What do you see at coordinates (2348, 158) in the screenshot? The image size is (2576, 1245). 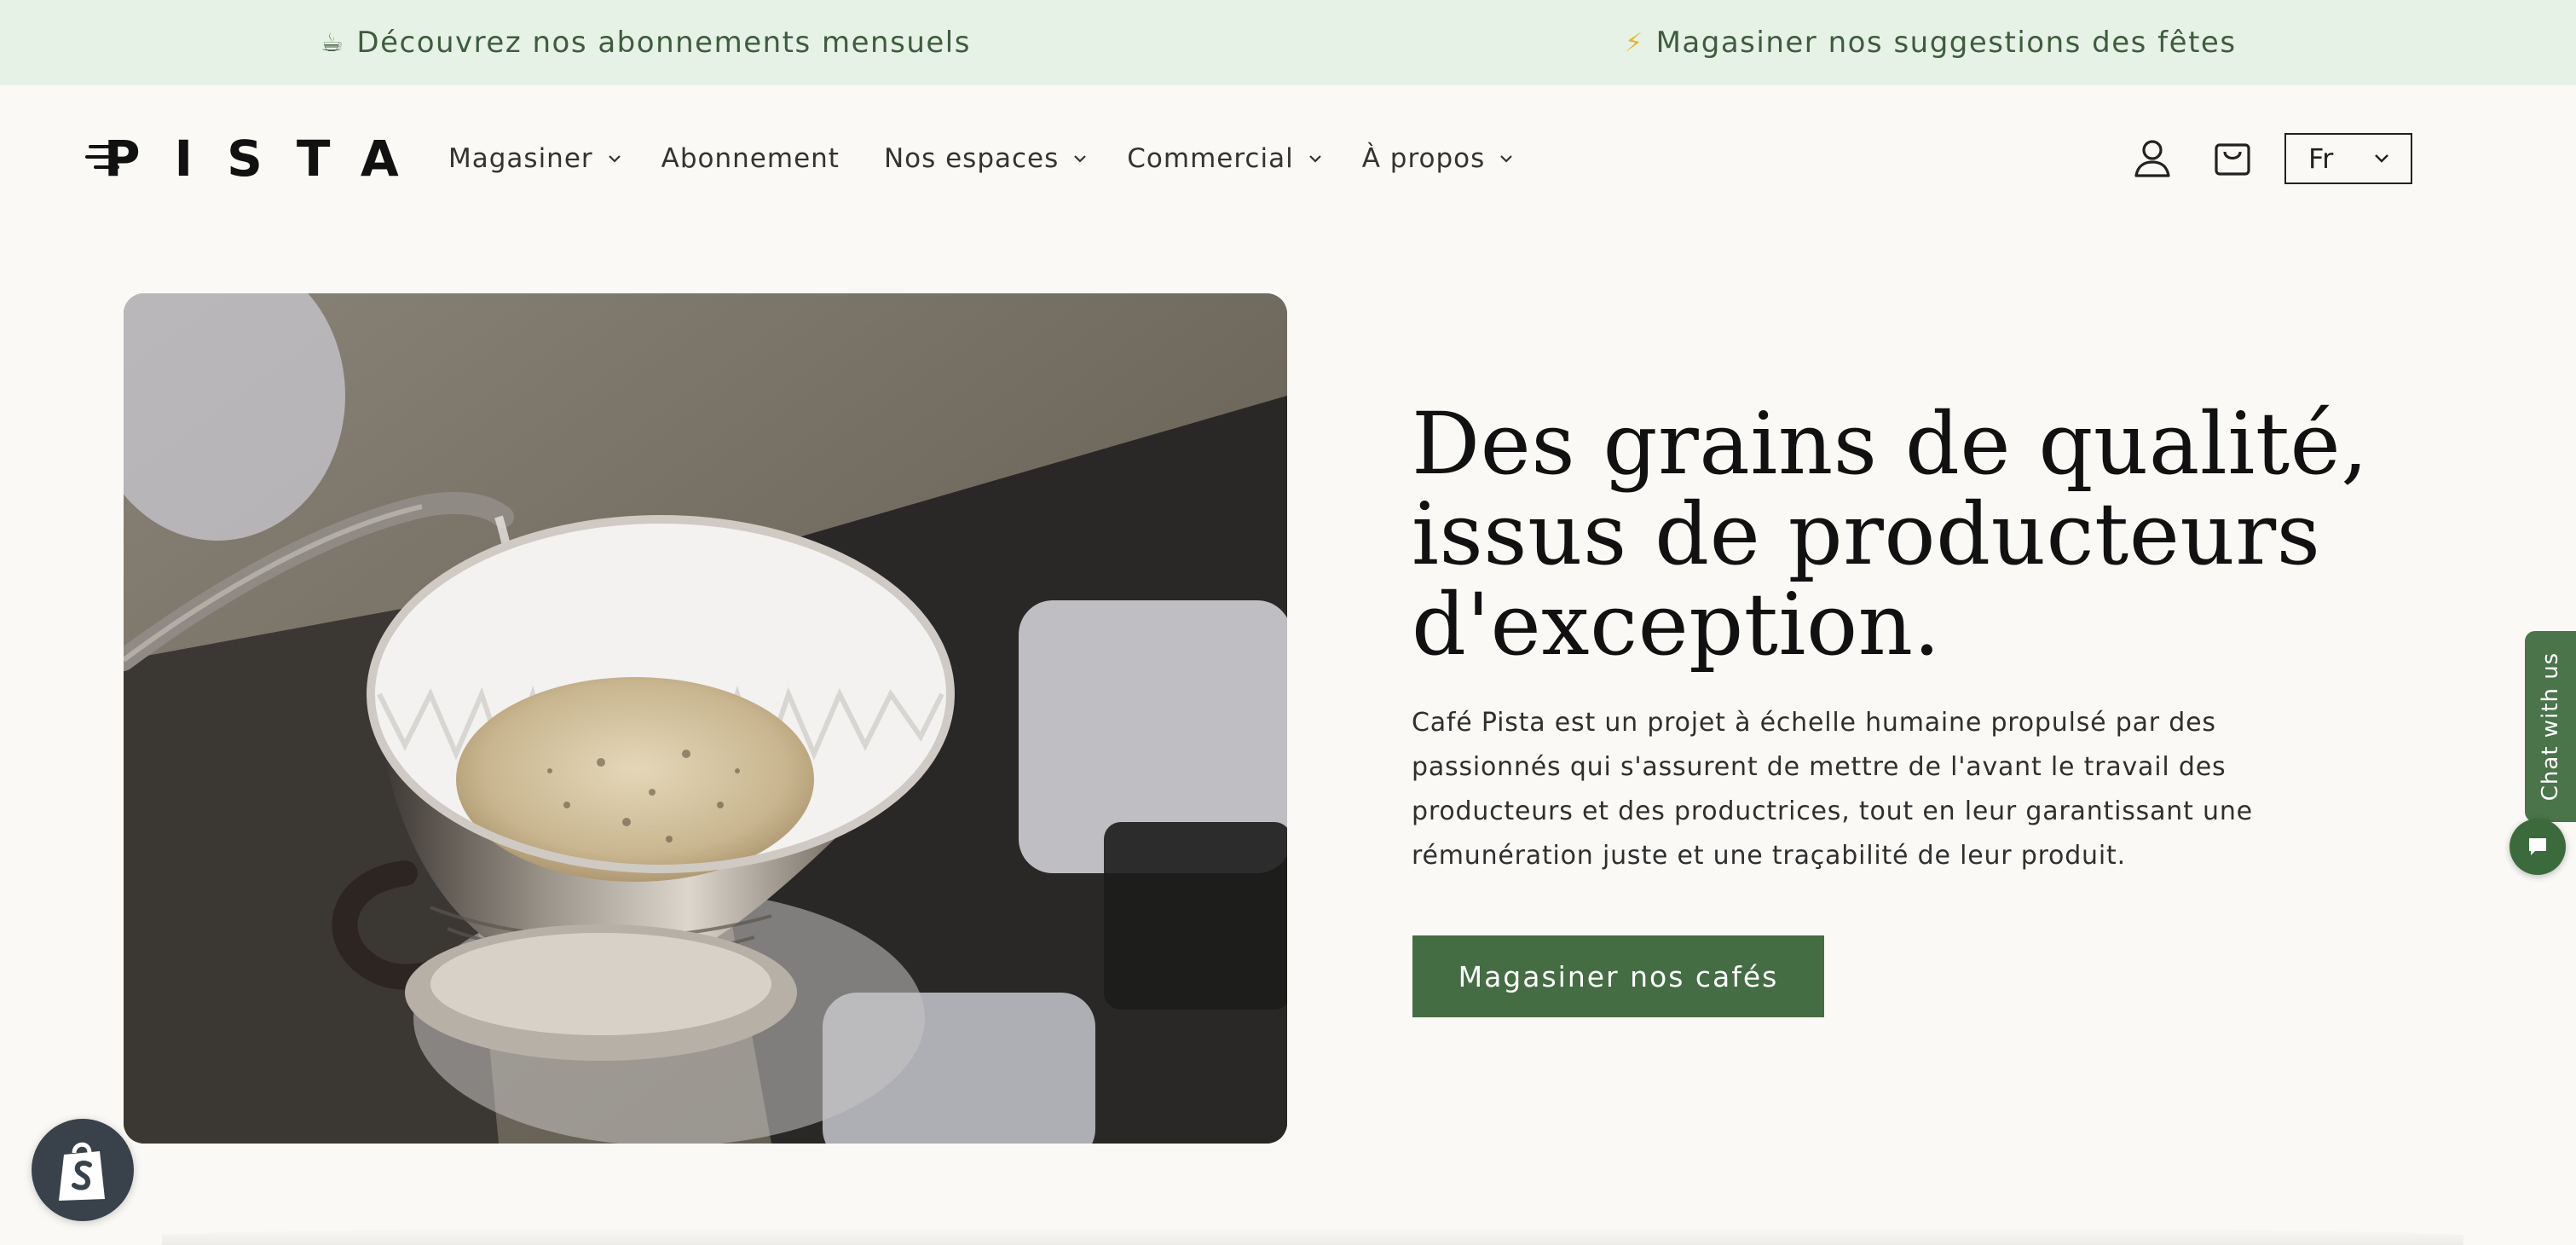 I see `language-select: Fr` at bounding box center [2348, 158].